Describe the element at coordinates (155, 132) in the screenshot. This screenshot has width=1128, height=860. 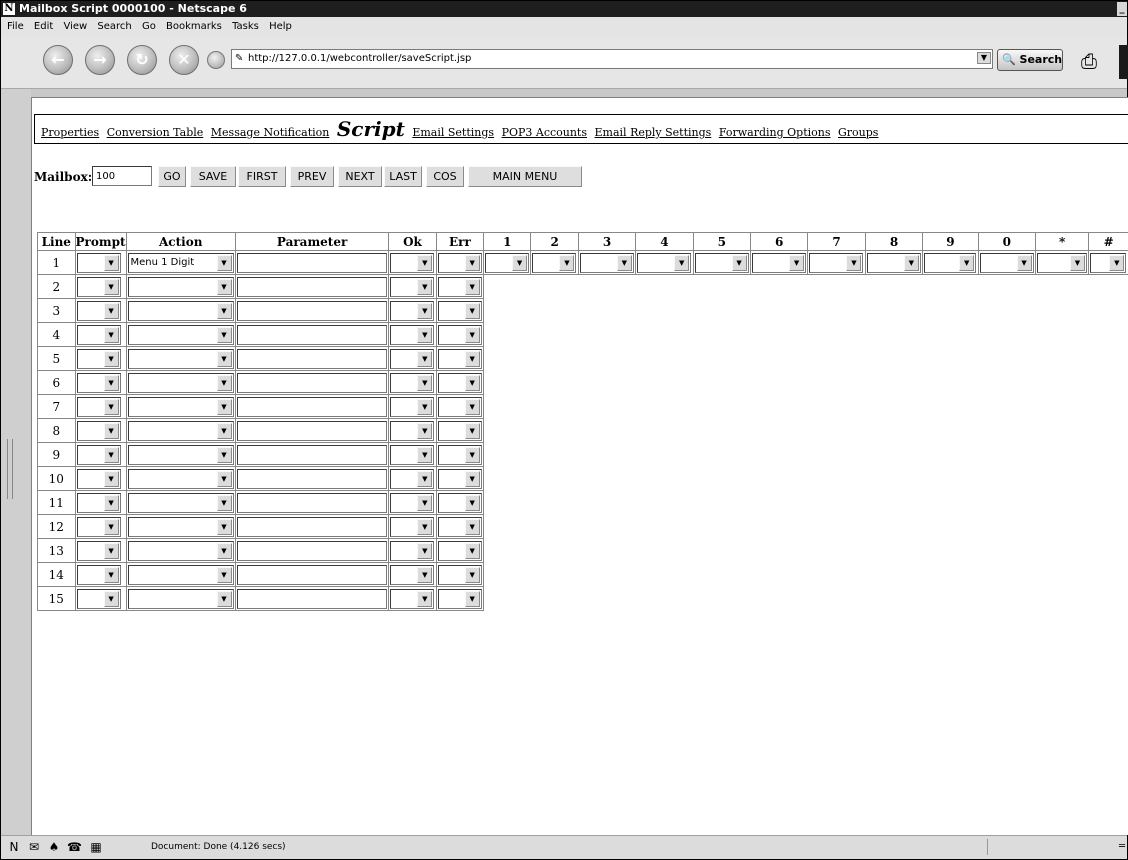
I see `nav-link-conversion-table: Conversion Table` at that location.